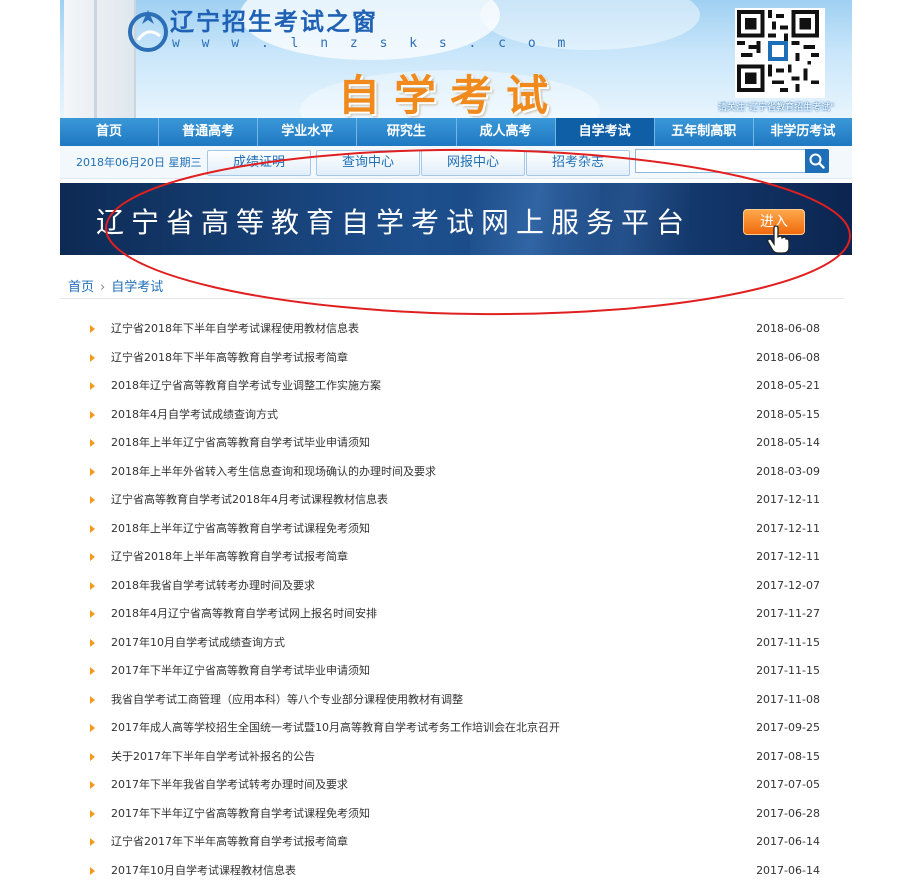  Describe the element at coordinates (803, 132) in the screenshot. I see `nav-item-non-degree-exam: 非学历考试` at that location.